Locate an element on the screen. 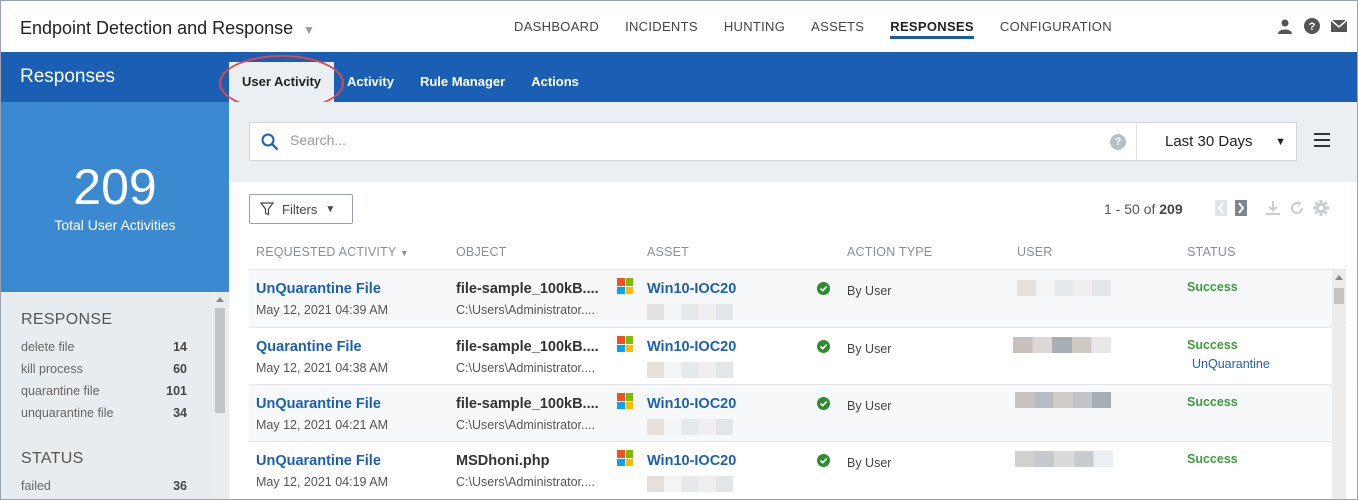 This screenshot has width=1358, height=500. user-icon is located at coordinates (1285, 26).